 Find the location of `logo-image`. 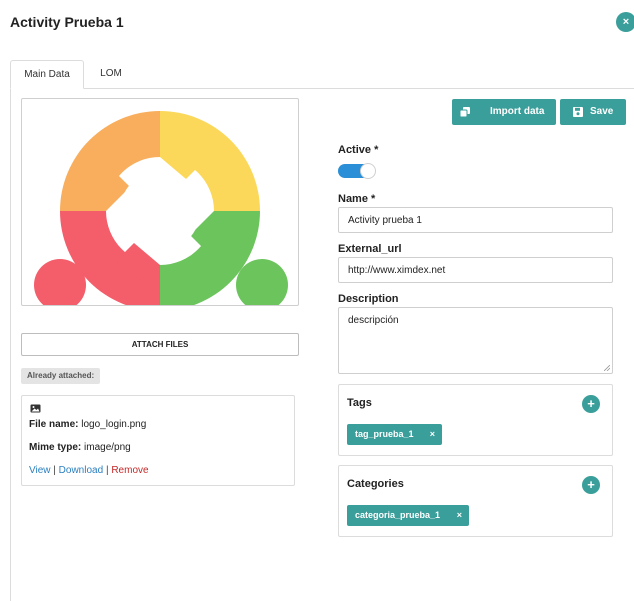

logo-image is located at coordinates (161, 208).